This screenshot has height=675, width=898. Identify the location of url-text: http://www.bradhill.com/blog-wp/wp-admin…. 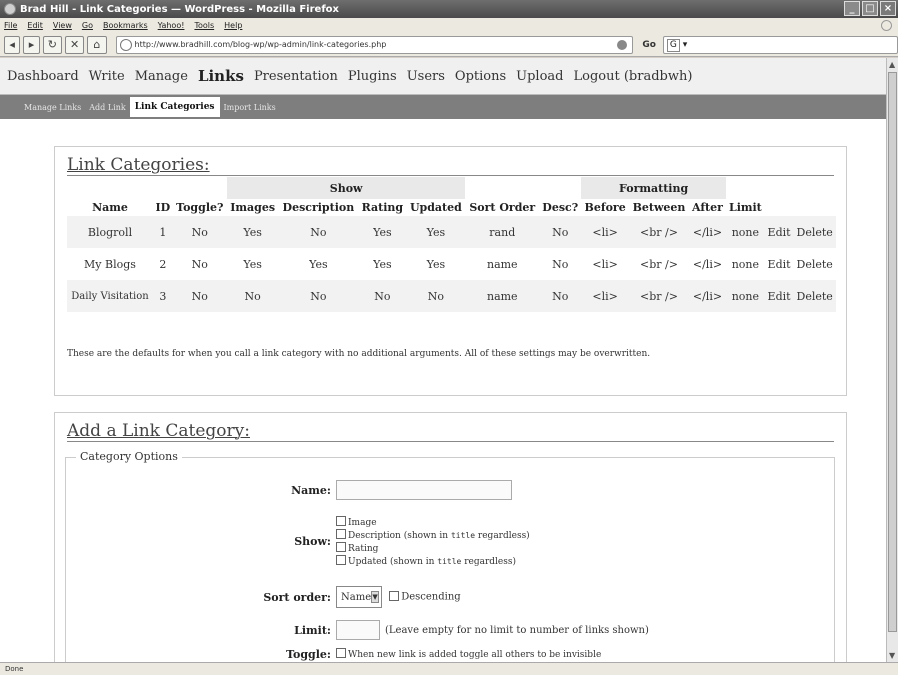
(260, 44).